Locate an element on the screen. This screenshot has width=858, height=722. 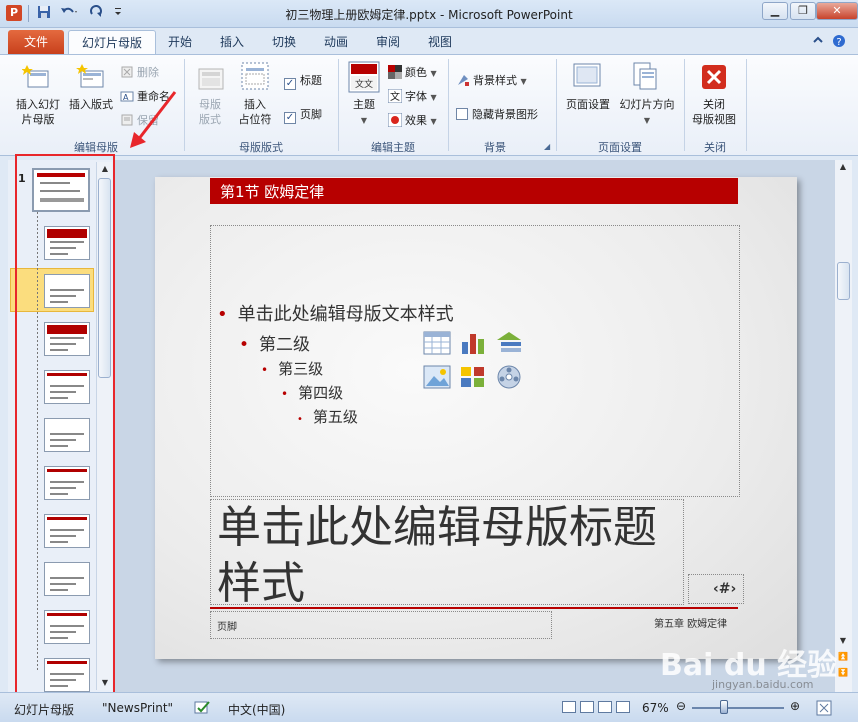
bullet-text-4: 第四级 is located at coordinates (321, 393).